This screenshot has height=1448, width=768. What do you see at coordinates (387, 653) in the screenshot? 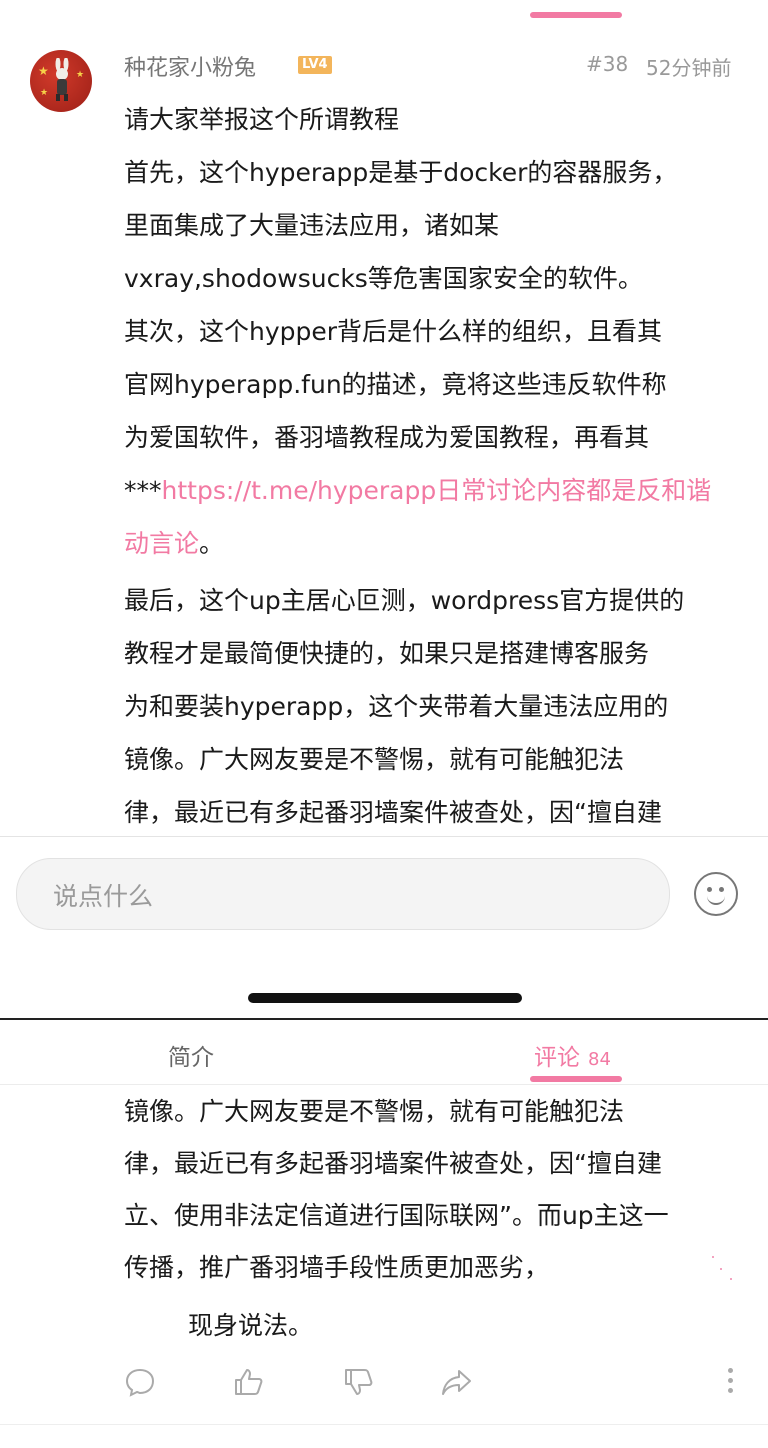
I see `comment-line: 教程才是最简便快捷的，如果只是搭建博客服务` at bounding box center [387, 653].